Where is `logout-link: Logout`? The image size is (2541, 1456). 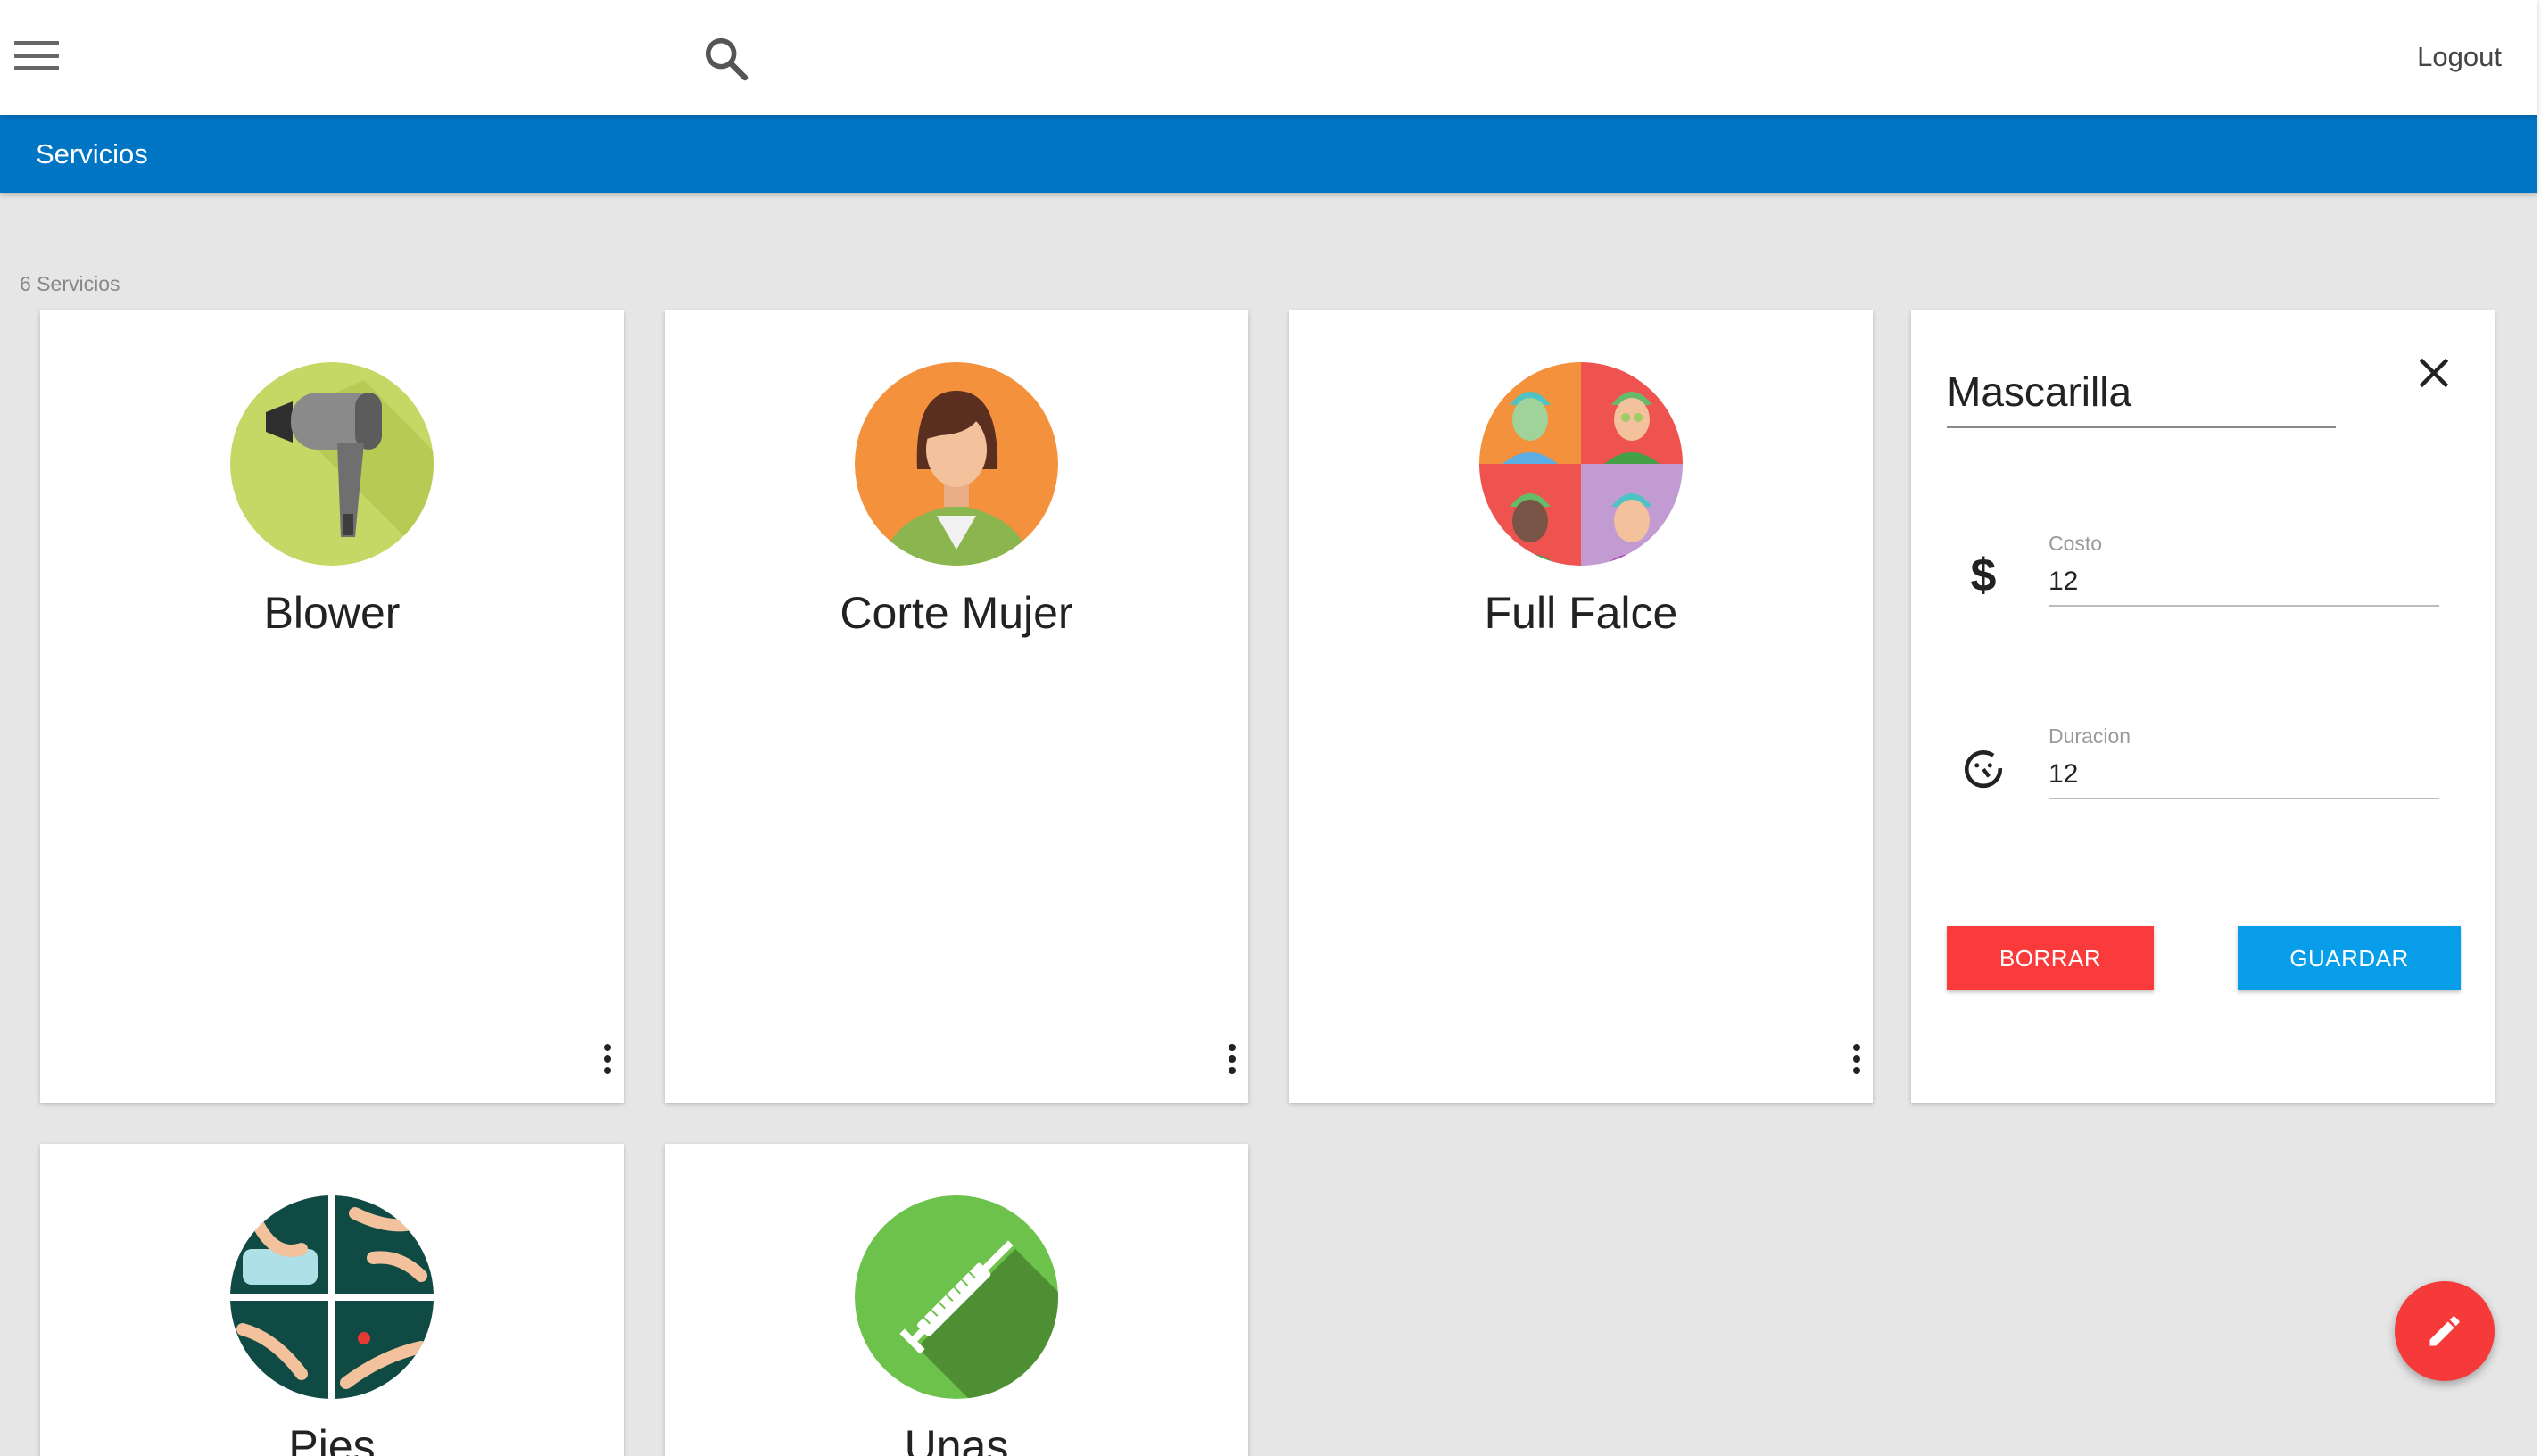 logout-link: Logout is located at coordinates (2459, 57).